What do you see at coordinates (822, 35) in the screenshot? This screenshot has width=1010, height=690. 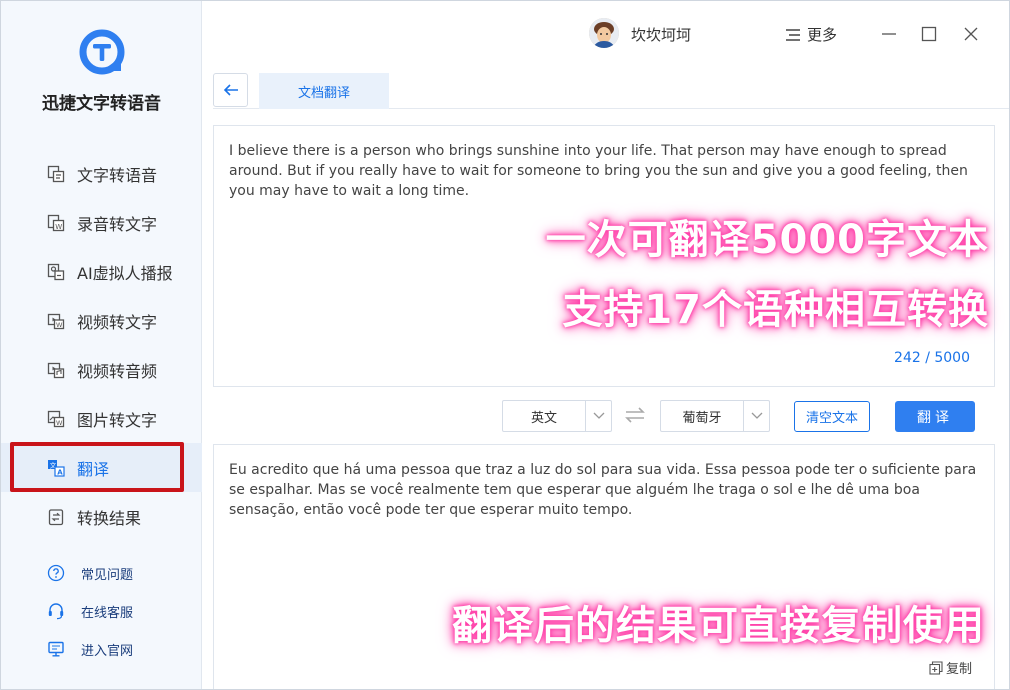 I see `more-label: 更多` at bounding box center [822, 35].